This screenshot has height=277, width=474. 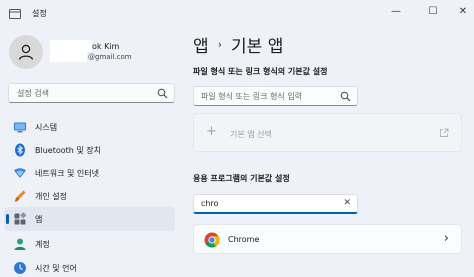 I want to click on app-section-title: 응용 프로그램의 기본값 설정, so click(x=241, y=178).